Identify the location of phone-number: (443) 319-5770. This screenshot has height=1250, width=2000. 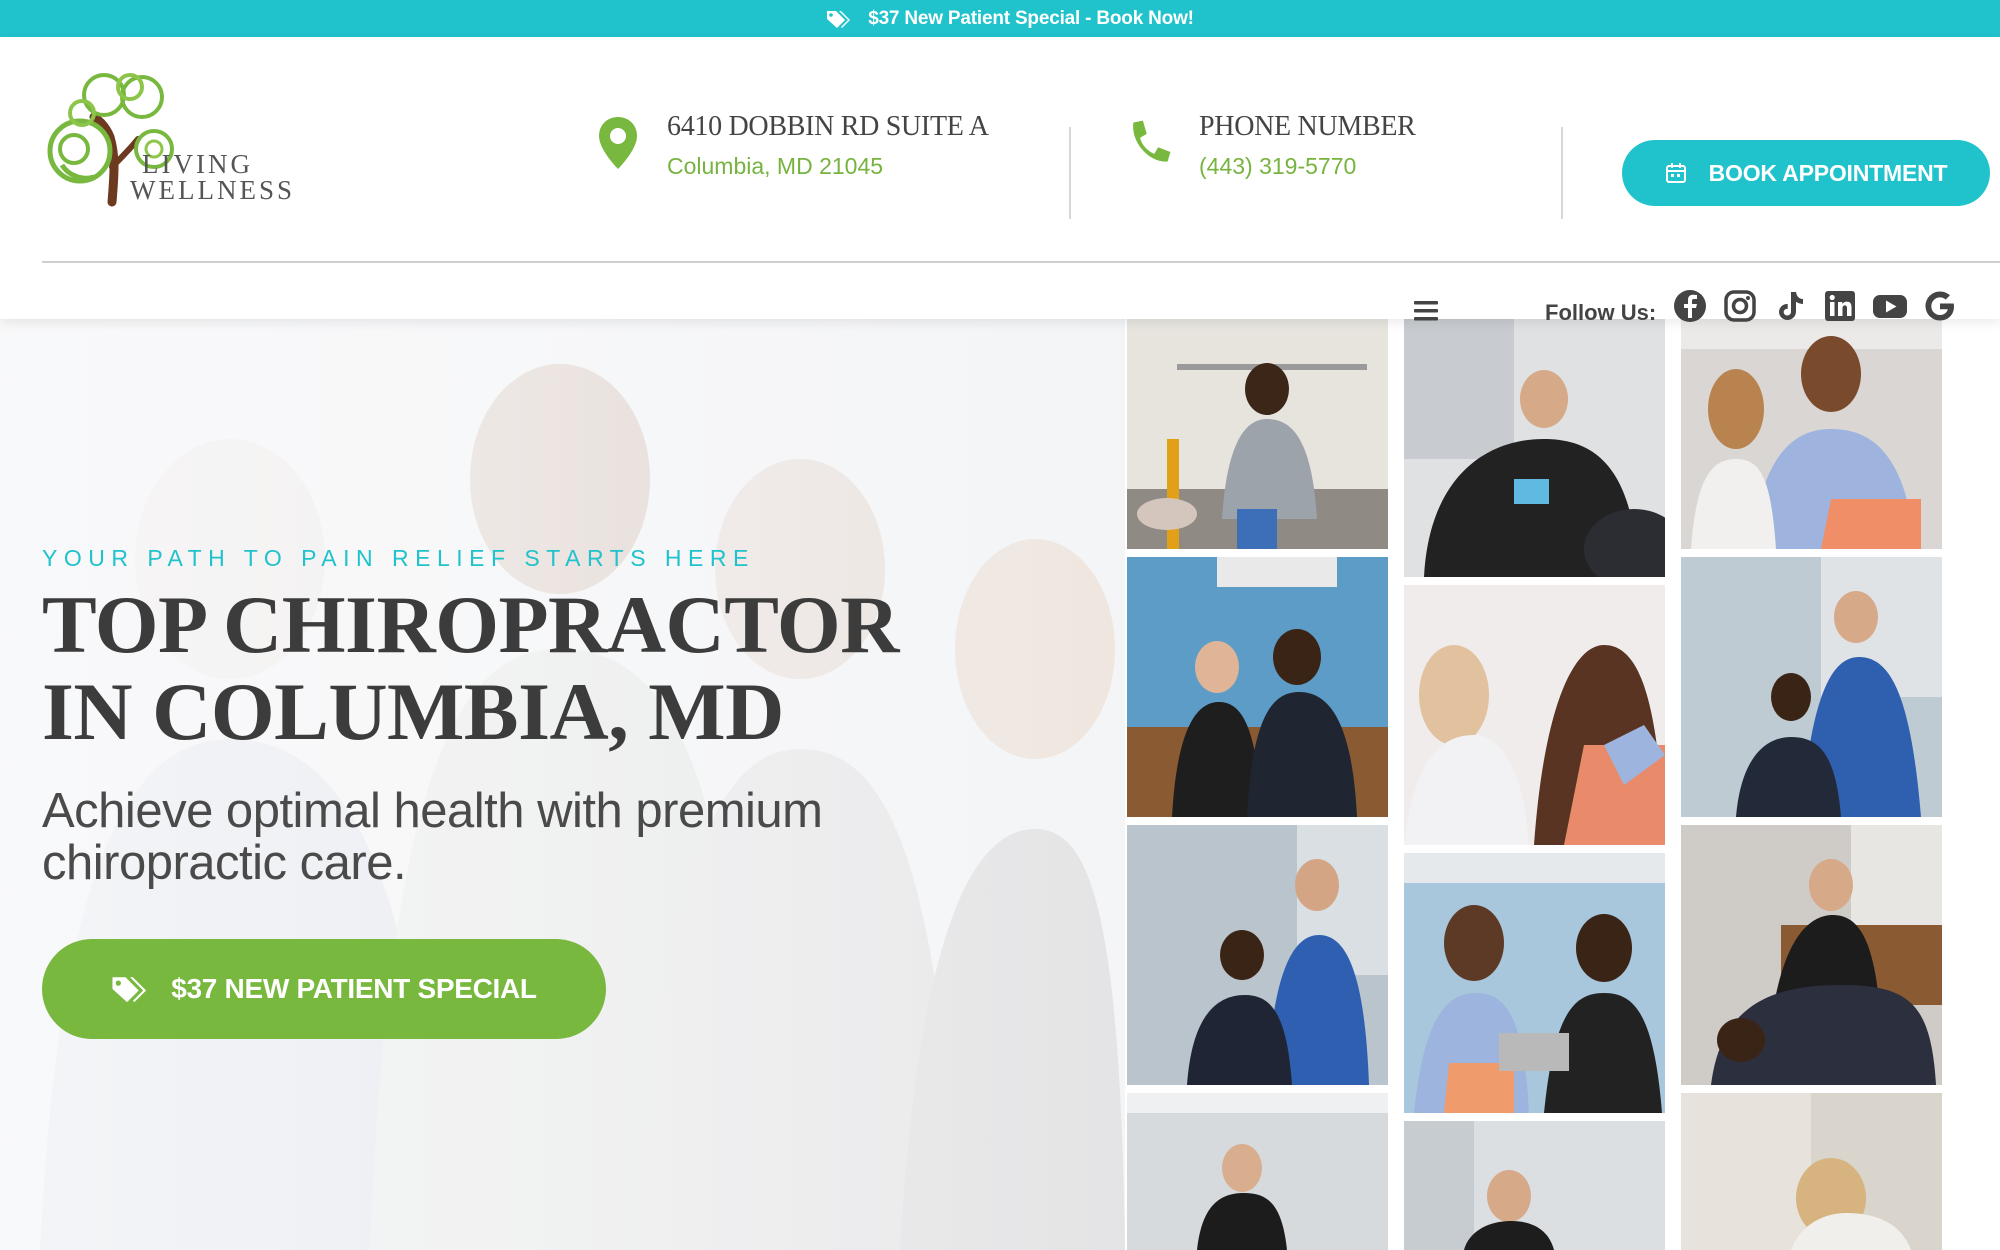
(1307, 166).